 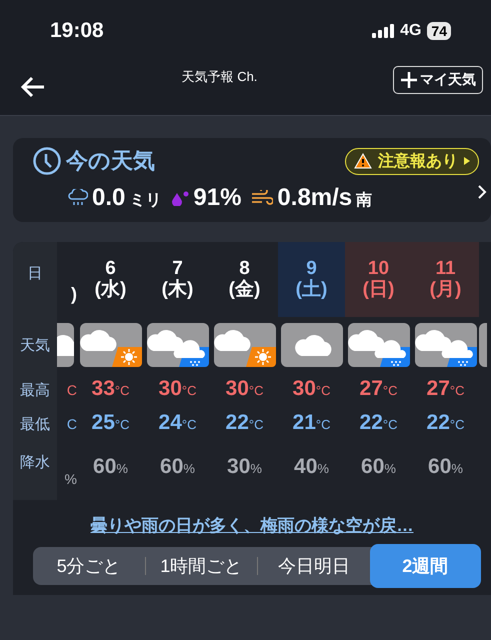 What do you see at coordinates (201, 566) in the screenshot?
I see `range-tab: 1時間ごと` at bounding box center [201, 566].